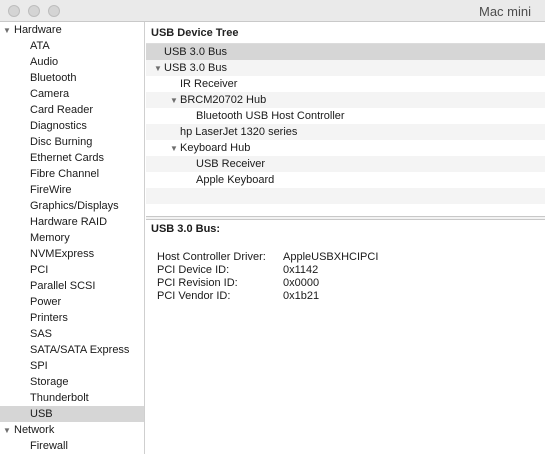  I want to click on sidebar-item-thunderbolt: Thunderbolt, so click(72, 398).